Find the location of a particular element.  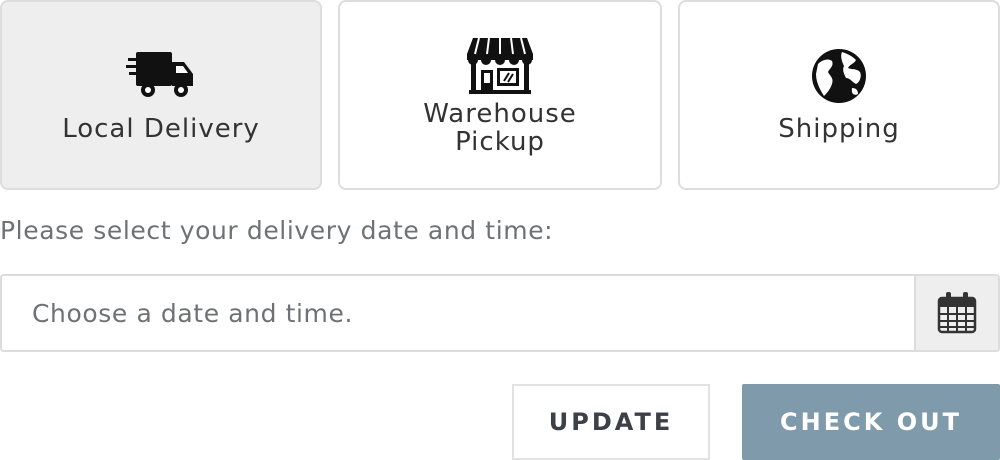

checkout-button: CHECK OUT is located at coordinates (871, 422).